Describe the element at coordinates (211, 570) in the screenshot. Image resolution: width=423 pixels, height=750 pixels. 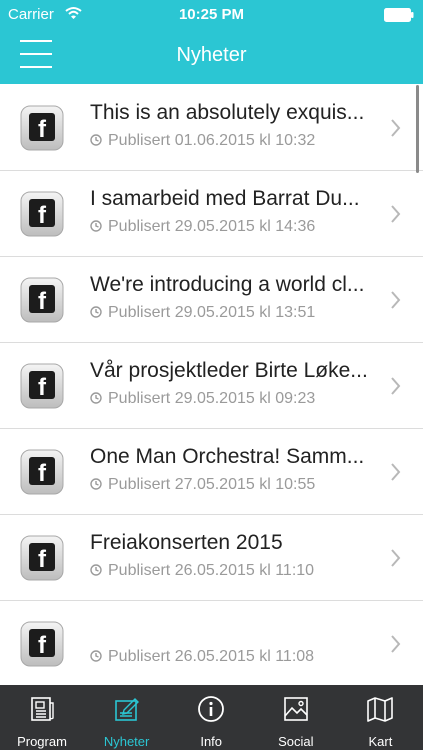
I see `news-published: Publisert 26.05.2015 kl 11:10` at that location.